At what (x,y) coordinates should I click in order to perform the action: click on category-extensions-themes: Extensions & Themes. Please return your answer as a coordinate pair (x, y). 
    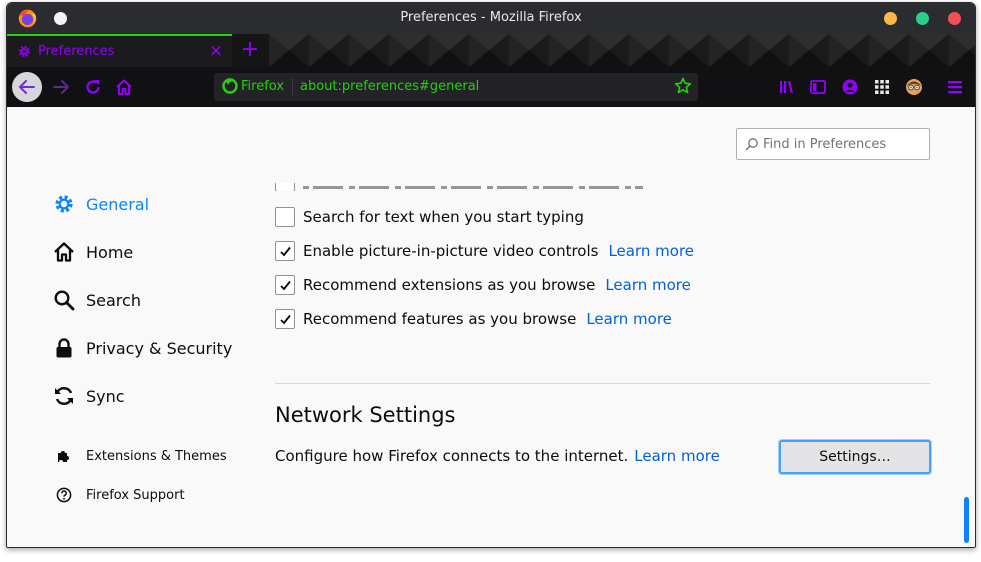
    Looking at the image, I should click on (139, 456).